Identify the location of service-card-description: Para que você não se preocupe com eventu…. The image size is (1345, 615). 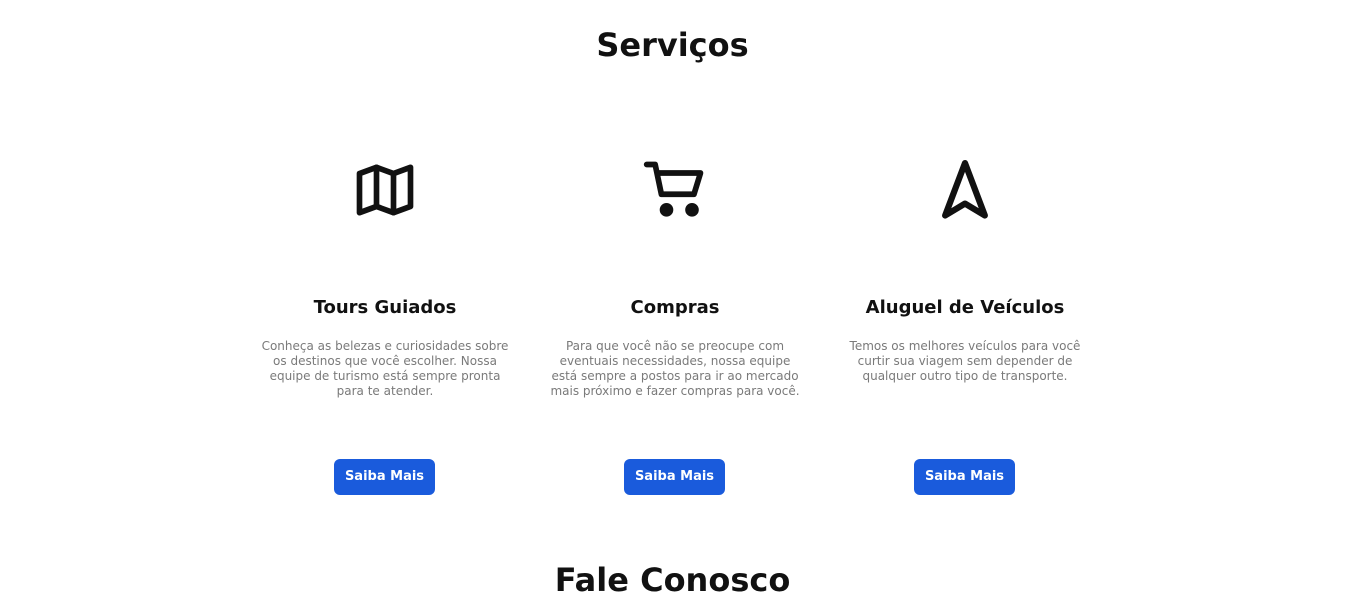
(675, 368).